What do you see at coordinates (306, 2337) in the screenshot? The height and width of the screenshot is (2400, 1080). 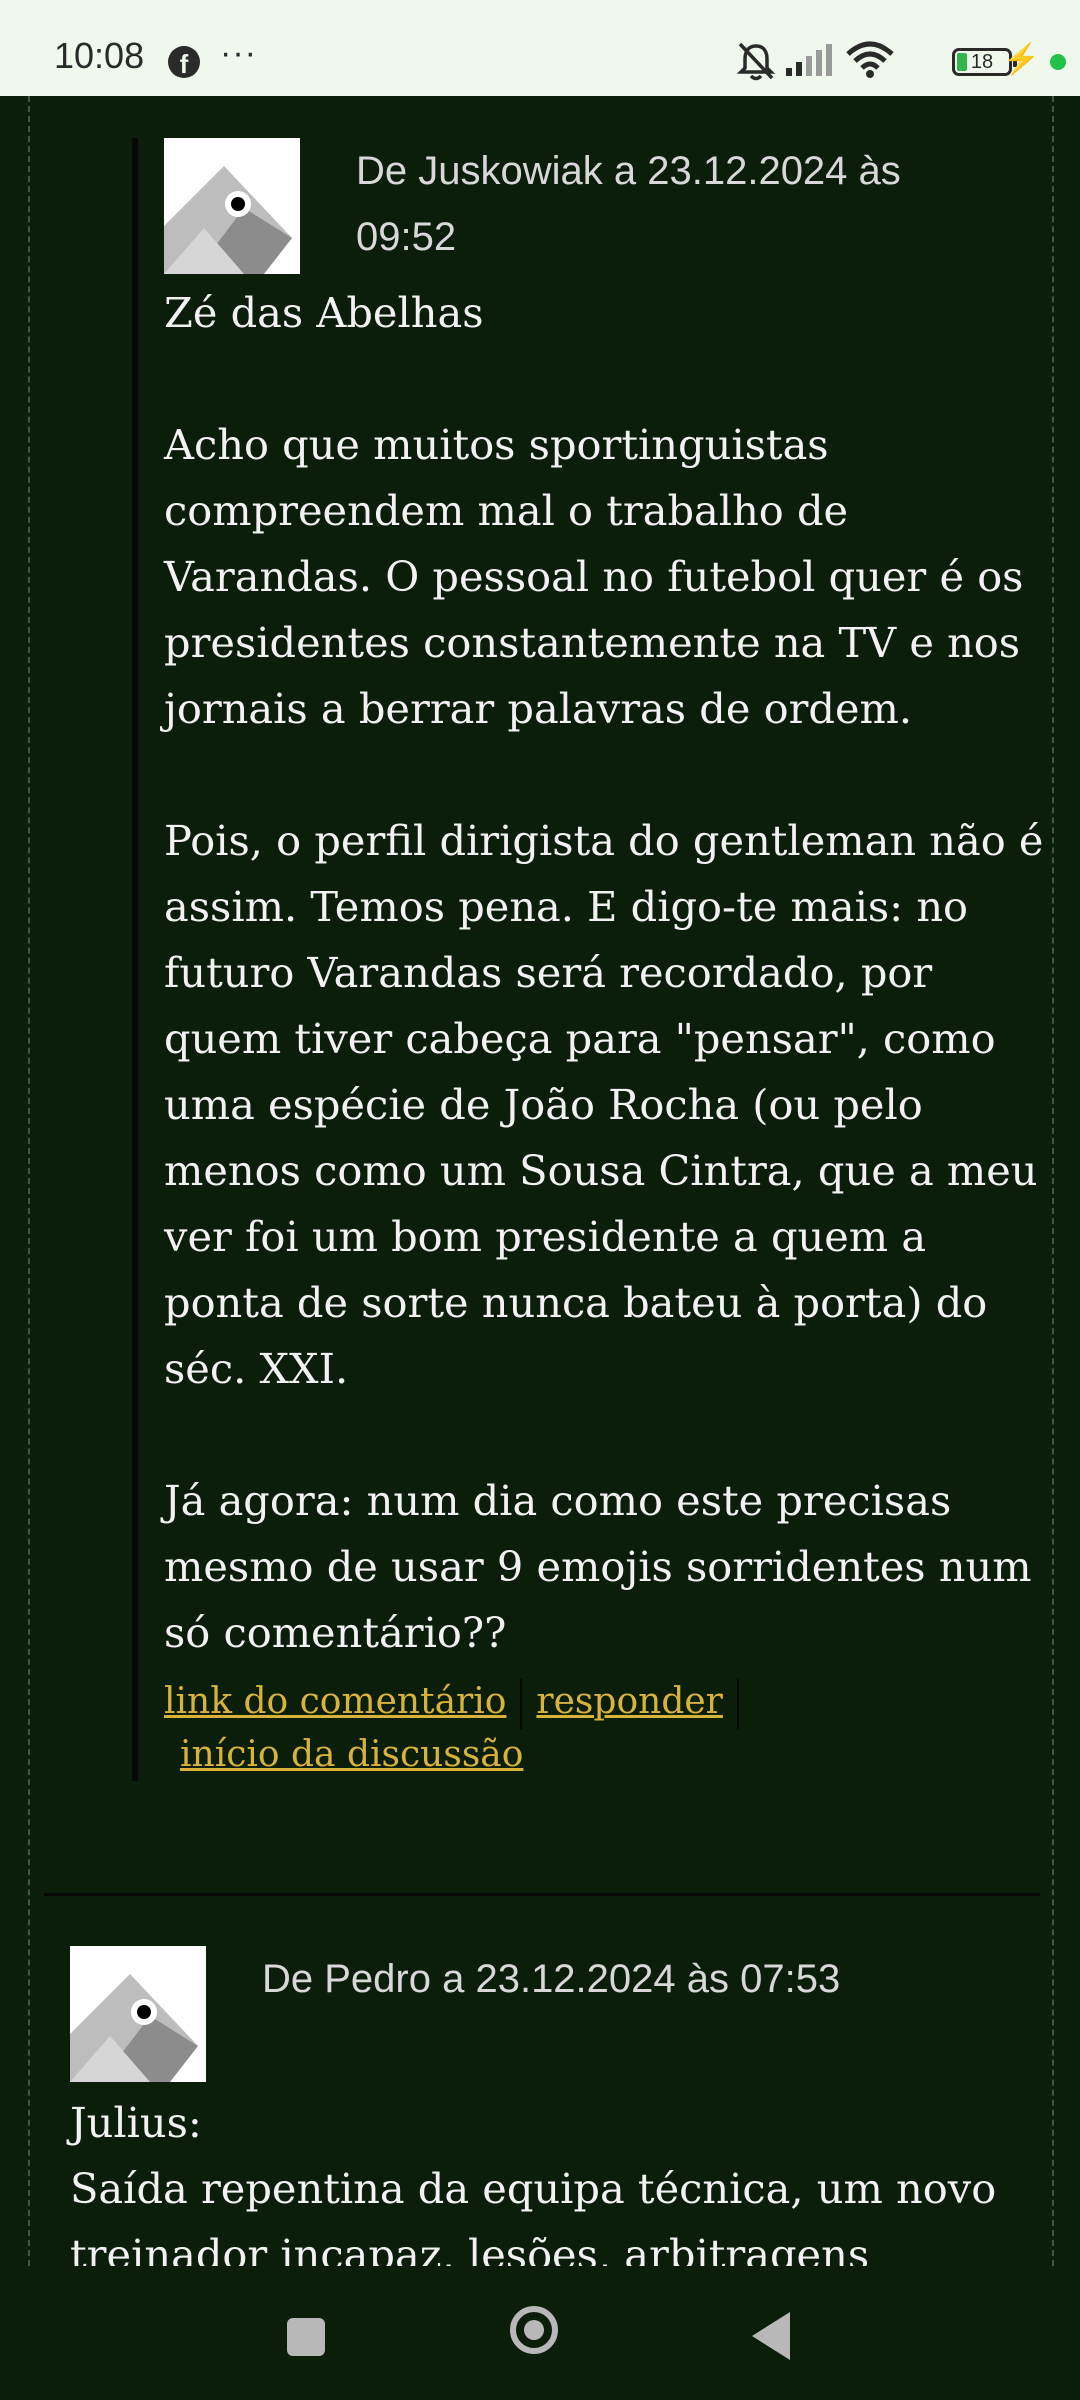 I see `recent-apps-button` at bounding box center [306, 2337].